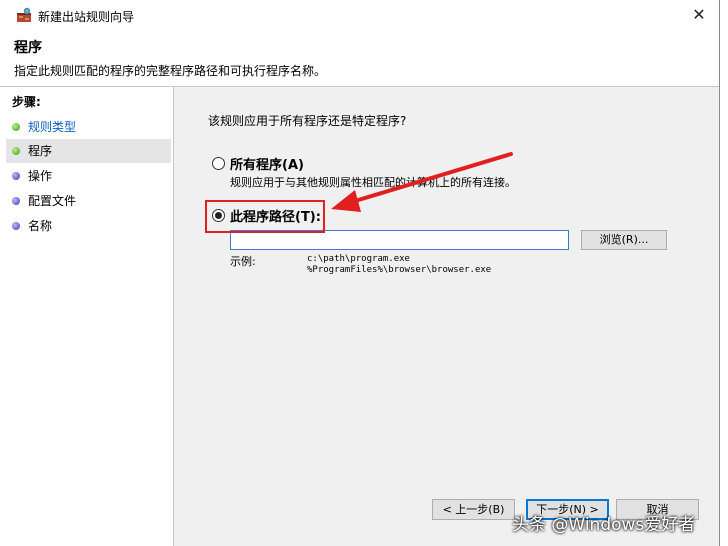 The height and width of the screenshot is (546, 728). I want to click on all-programs-label: 所有程序(A), so click(267, 163).